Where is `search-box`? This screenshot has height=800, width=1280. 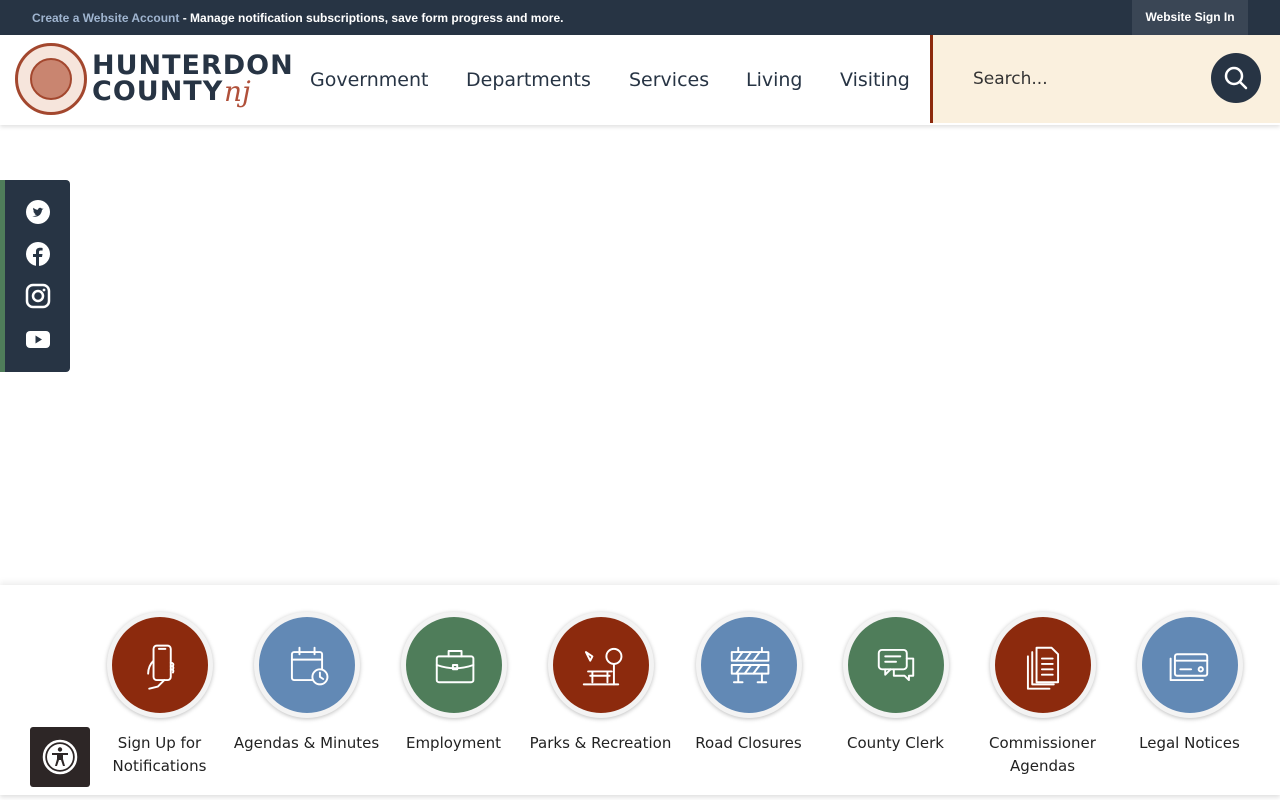 search-box is located at coordinates (1105, 79).